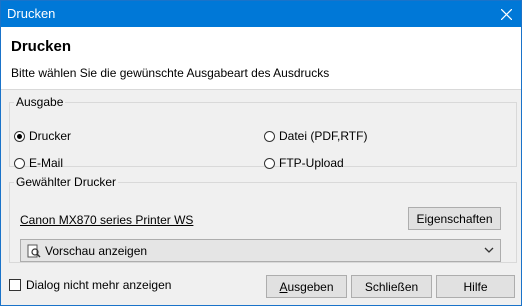 Image resolution: width=522 pixels, height=306 pixels. What do you see at coordinates (96, 250) in the screenshot?
I see `preview-select-value: Vorschau anzeigen` at bounding box center [96, 250].